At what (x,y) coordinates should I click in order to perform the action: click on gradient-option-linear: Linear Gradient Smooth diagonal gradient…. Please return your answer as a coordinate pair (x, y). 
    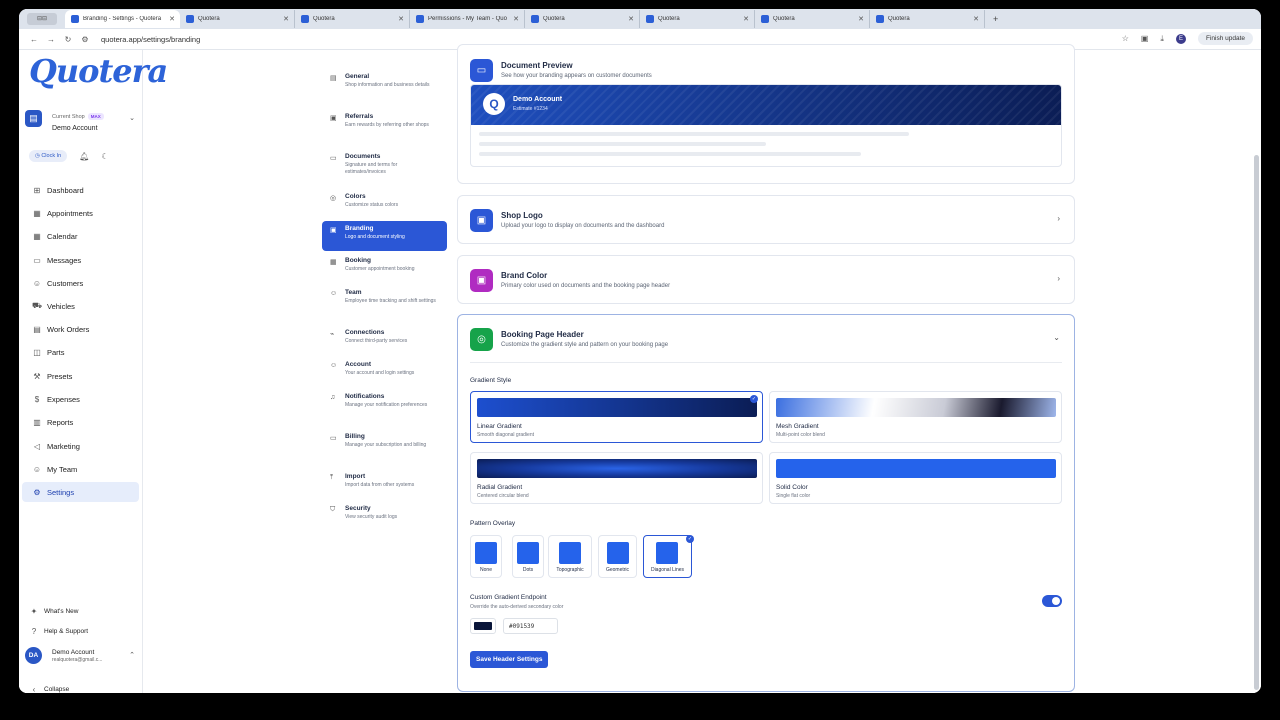
    Looking at the image, I should click on (616, 417).